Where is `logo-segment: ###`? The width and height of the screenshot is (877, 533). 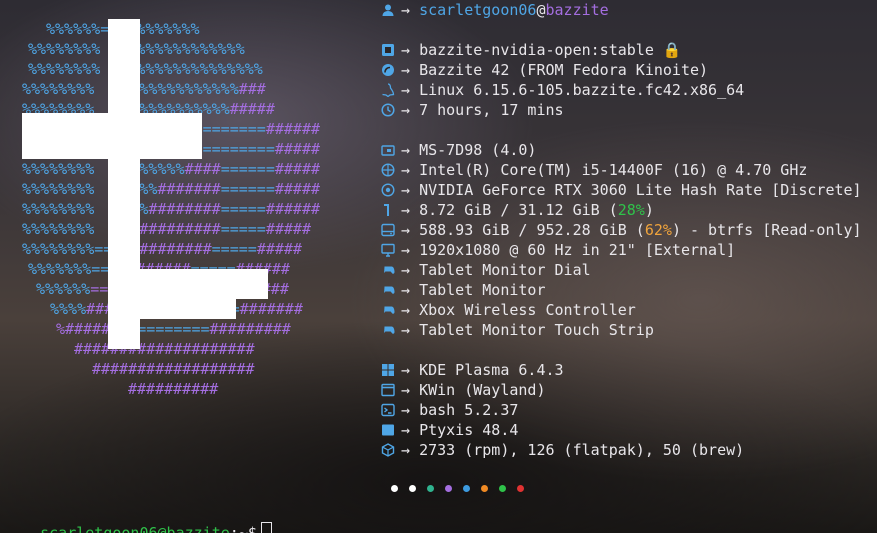 logo-segment: ### is located at coordinates (252, 89).